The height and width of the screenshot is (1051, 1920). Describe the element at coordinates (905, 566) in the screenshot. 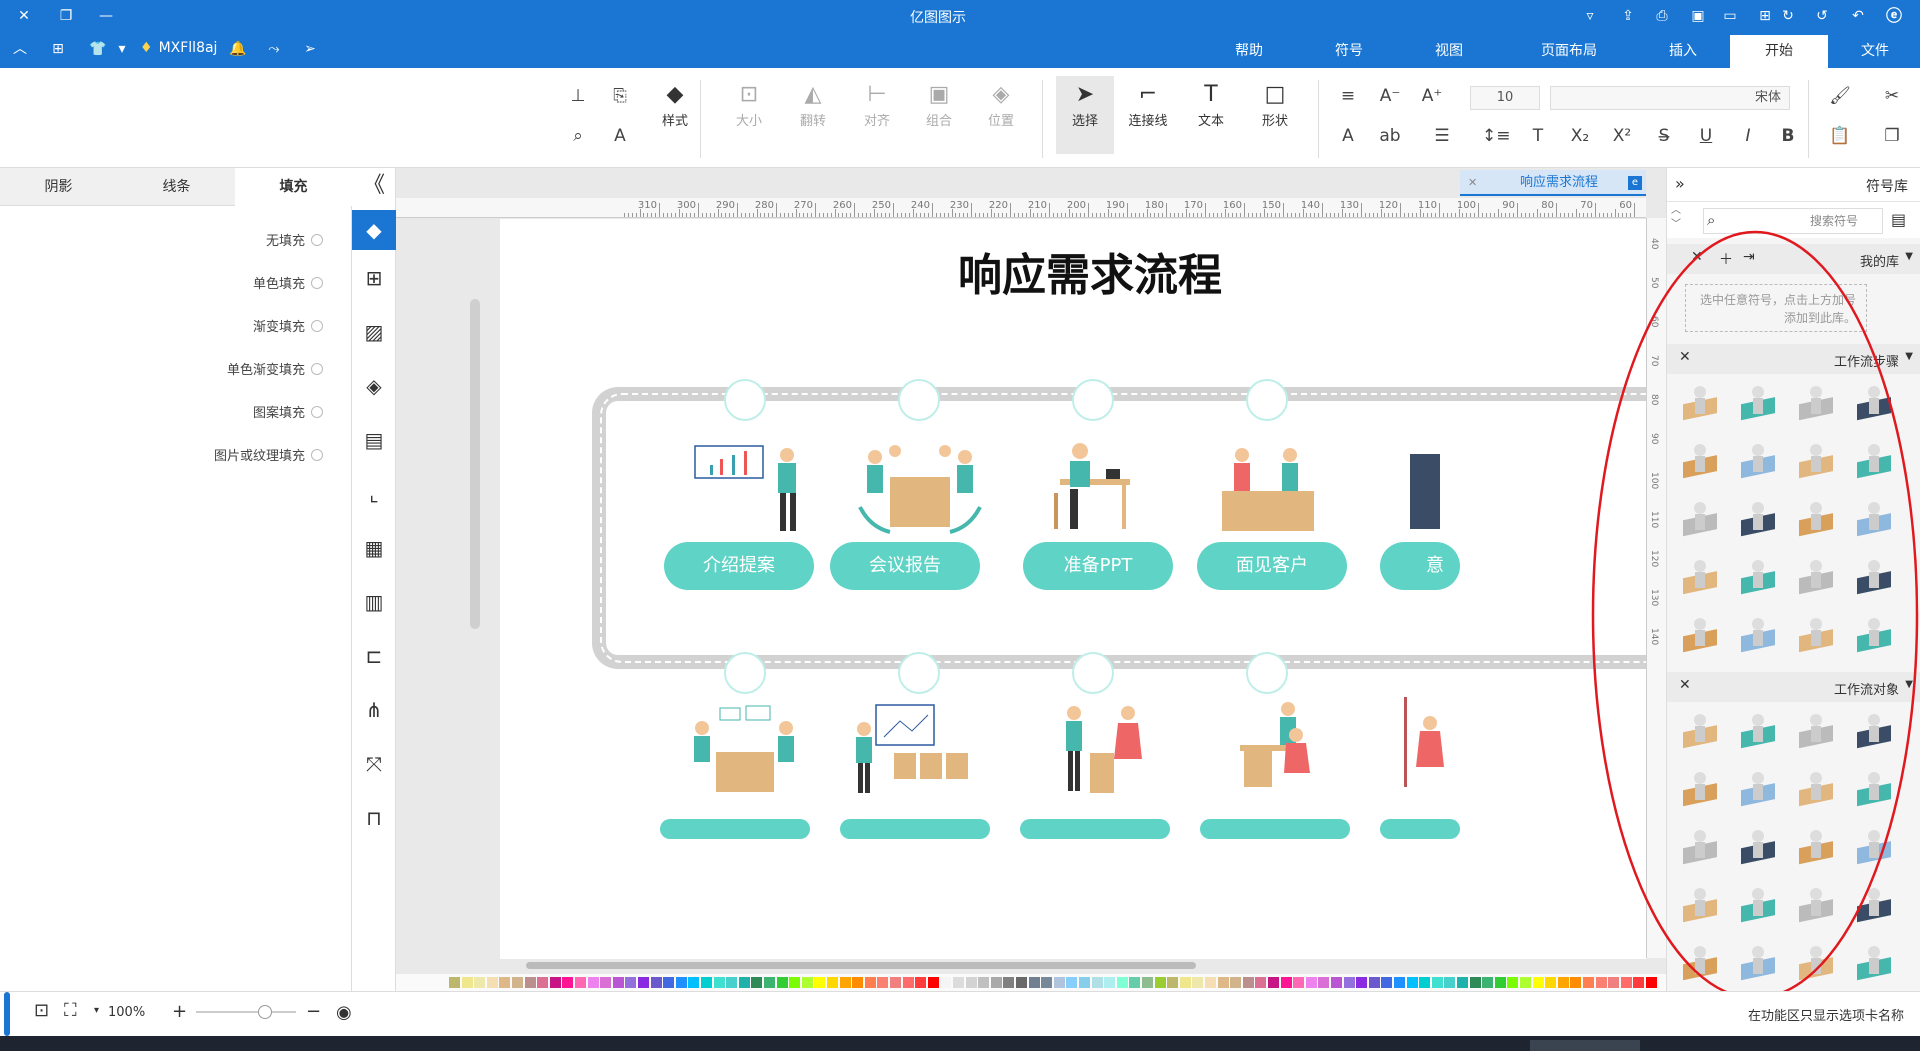

I see `step-pill: 会议报告` at that location.